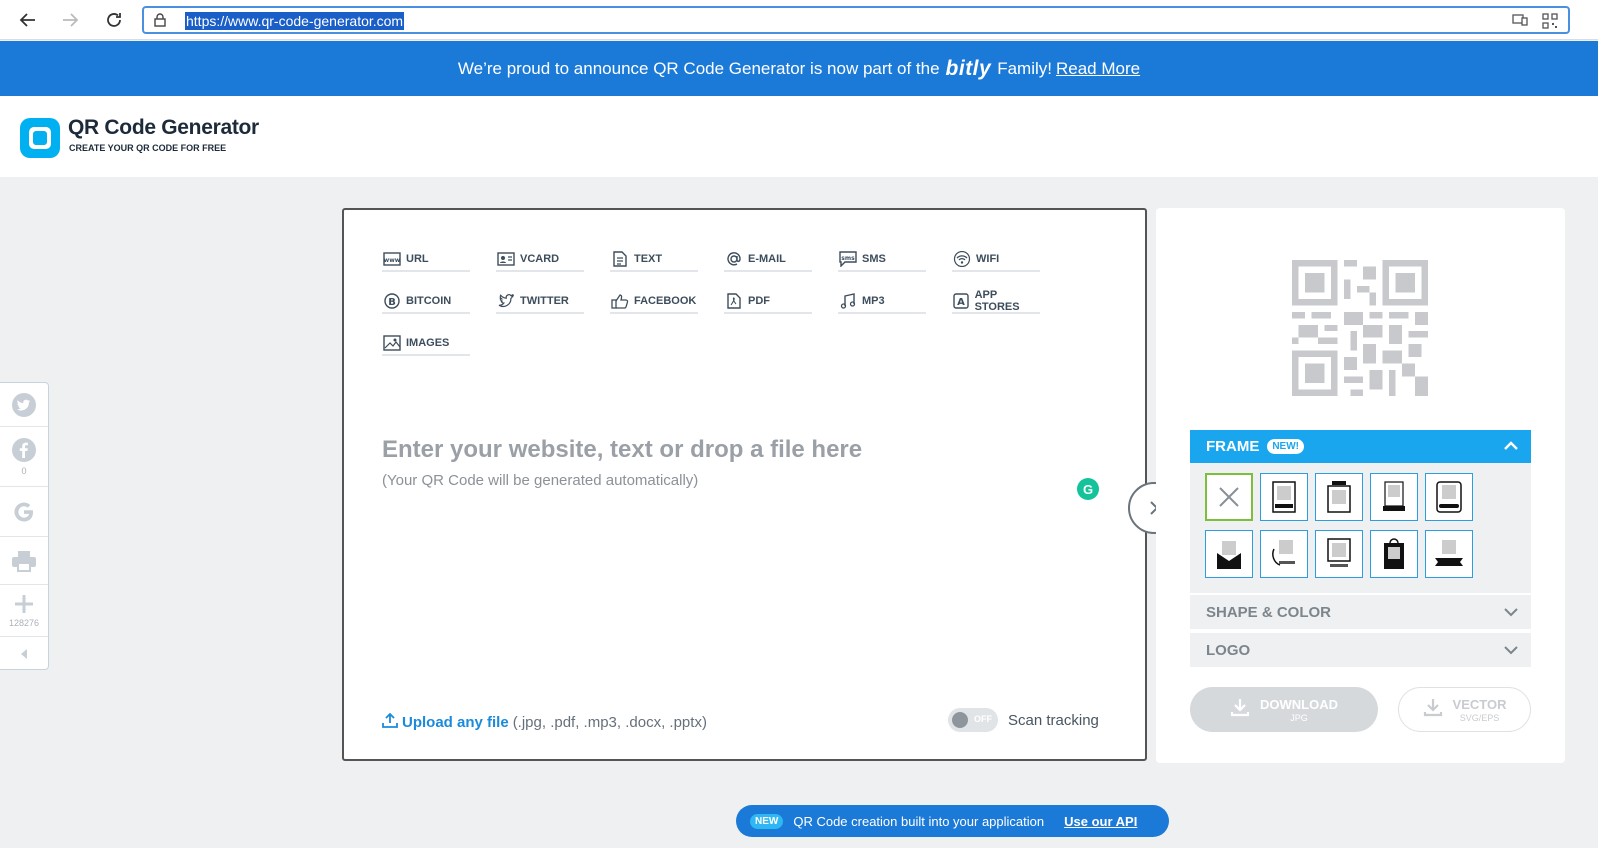 The image size is (1598, 848). Describe the element at coordinates (24, 604) in the screenshot. I see `plus-icon` at that location.